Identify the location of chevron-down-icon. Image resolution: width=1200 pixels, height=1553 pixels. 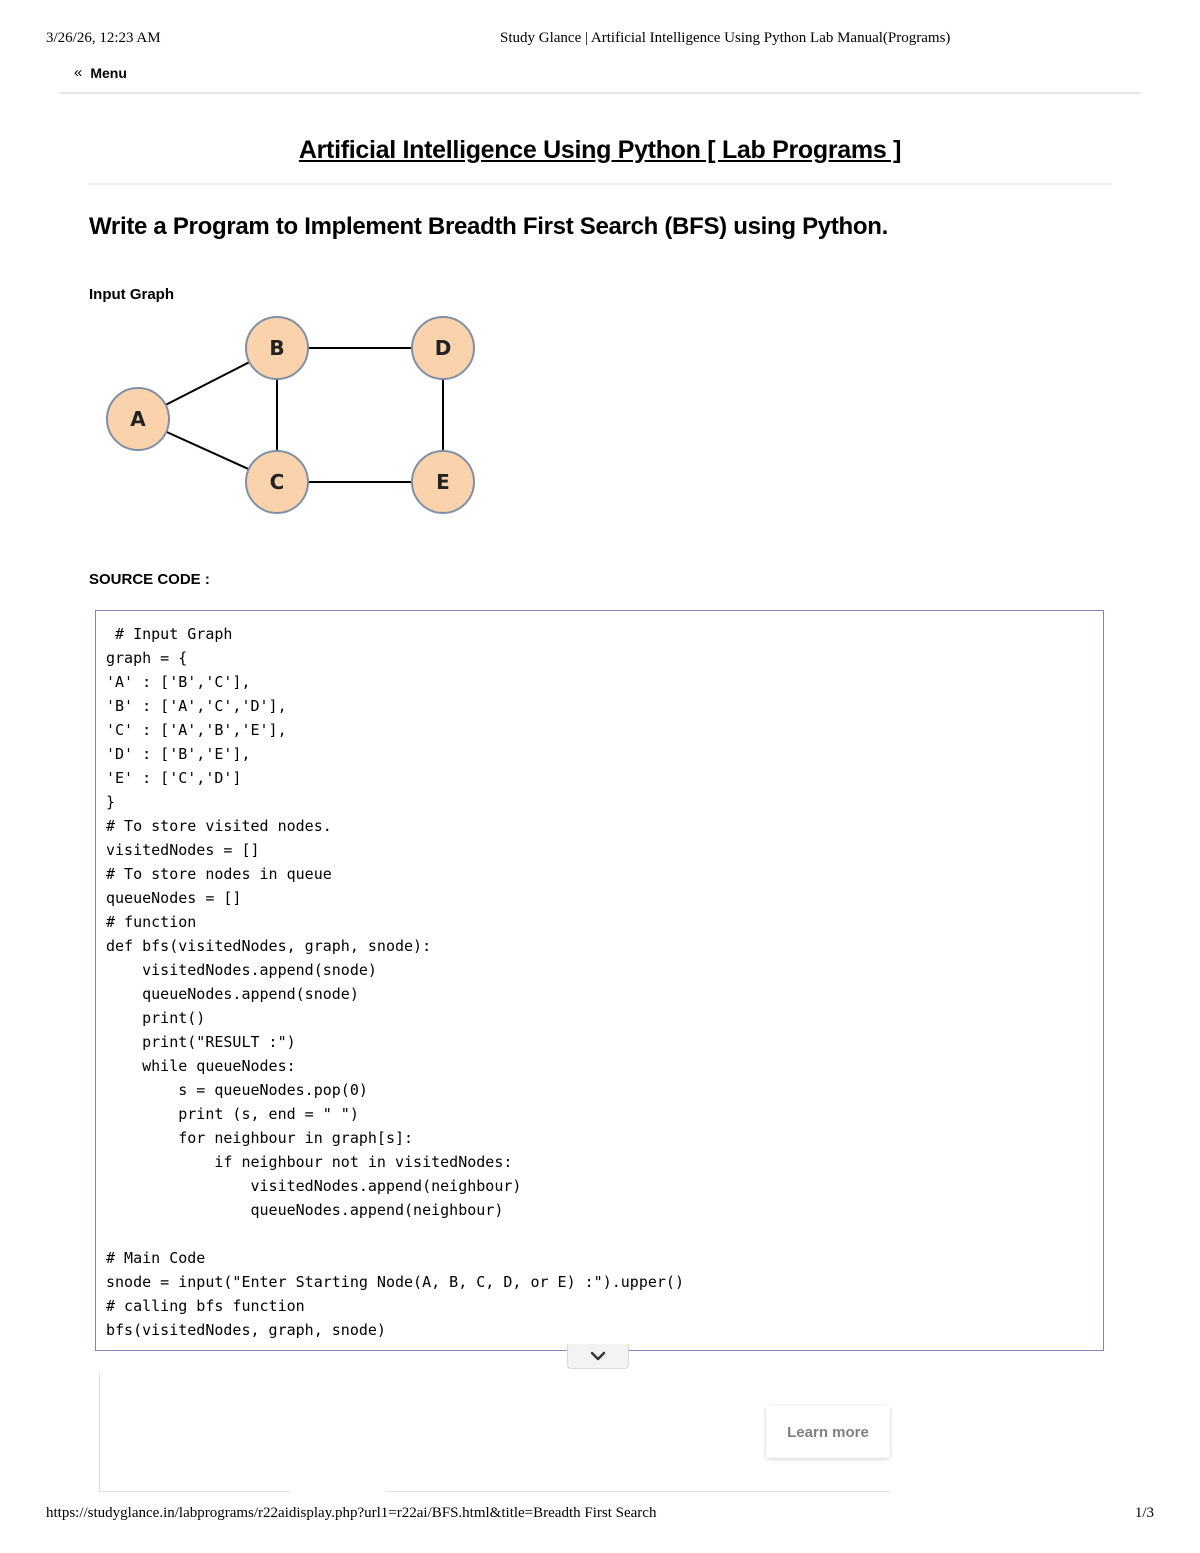
(598, 1356).